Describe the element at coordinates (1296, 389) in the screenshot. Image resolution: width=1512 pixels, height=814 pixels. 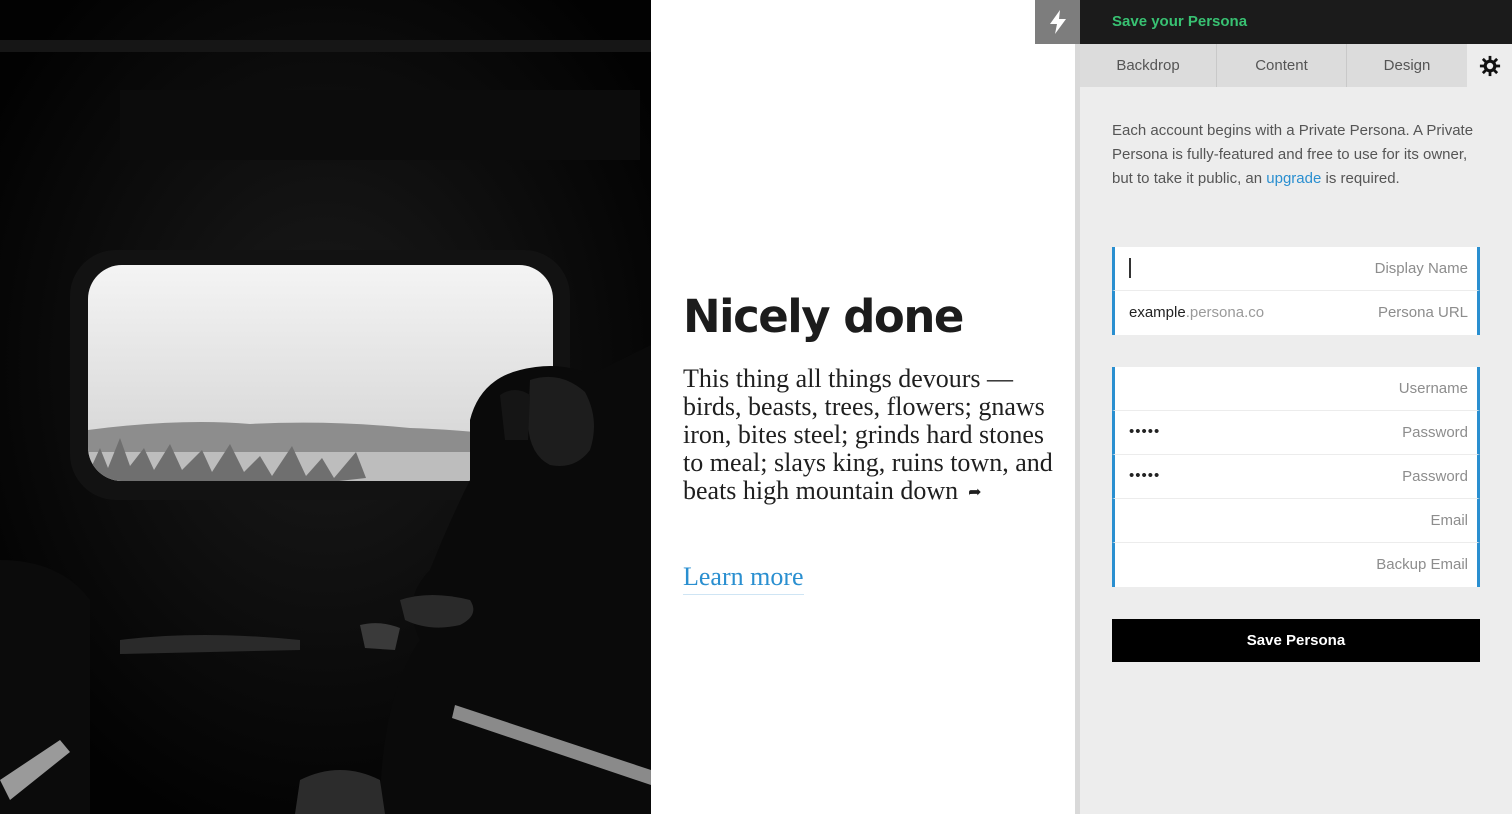
I see `username-field: Username` at that location.